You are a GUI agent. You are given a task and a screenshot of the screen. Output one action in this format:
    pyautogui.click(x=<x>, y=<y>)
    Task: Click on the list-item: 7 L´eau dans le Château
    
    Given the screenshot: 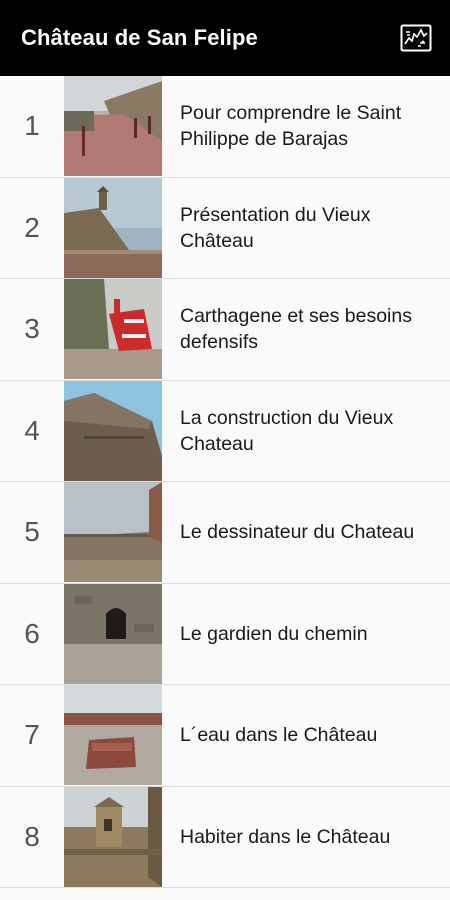 What is the action you would take?
    pyautogui.click(x=225, y=736)
    